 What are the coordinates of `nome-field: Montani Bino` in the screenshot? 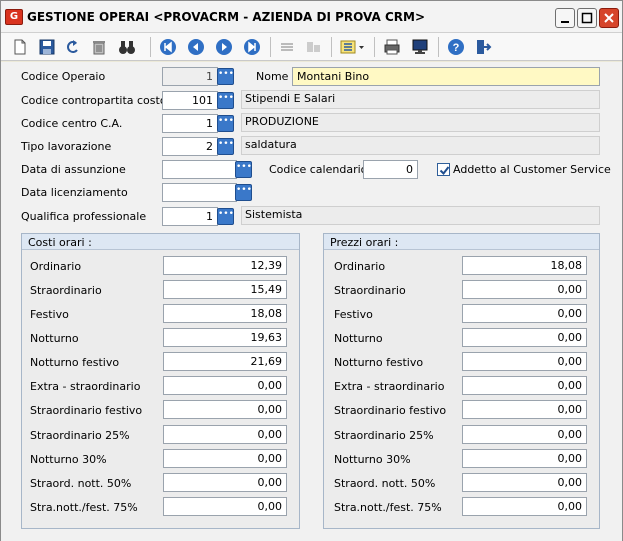 It's located at (446, 76).